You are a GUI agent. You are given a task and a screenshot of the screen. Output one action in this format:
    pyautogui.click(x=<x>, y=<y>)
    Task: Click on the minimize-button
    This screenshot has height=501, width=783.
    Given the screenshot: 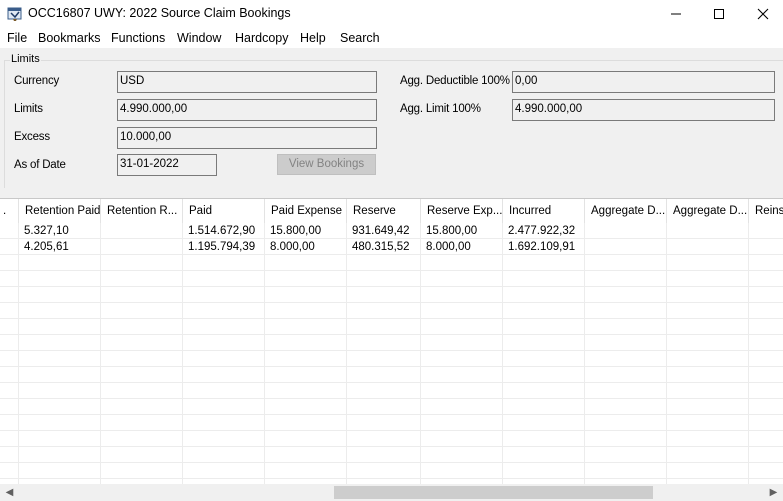 What is the action you would take?
    pyautogui.click(x=676, y=14)
    